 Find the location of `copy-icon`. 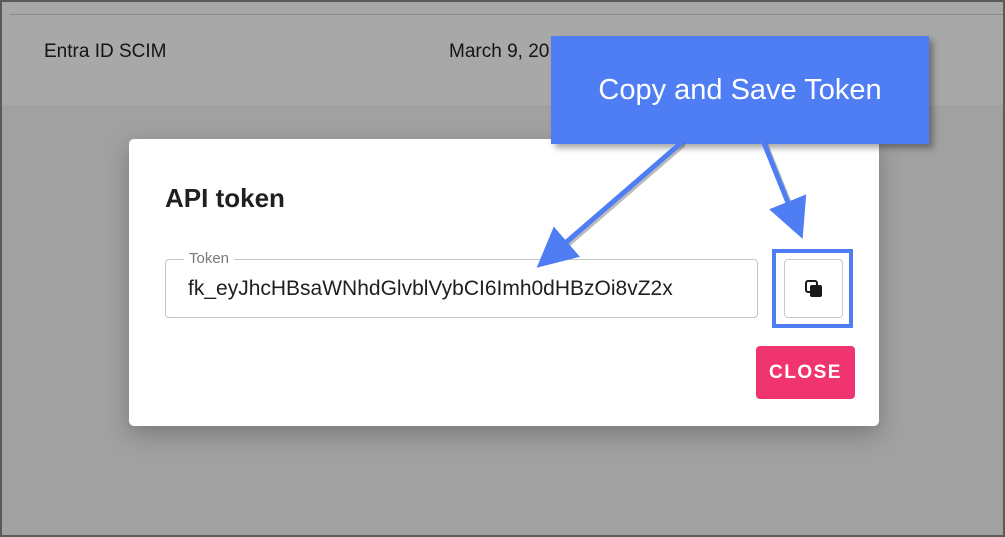

copy-icon is located at coordinates (813, 288).